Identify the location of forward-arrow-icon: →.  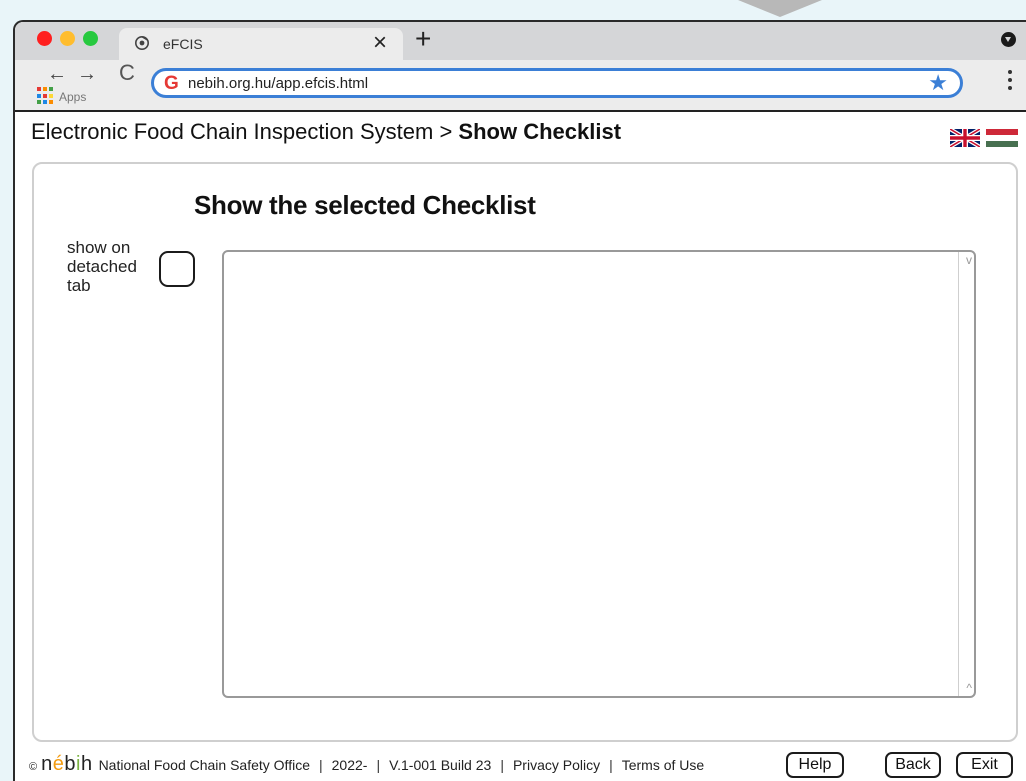
(87, 74).